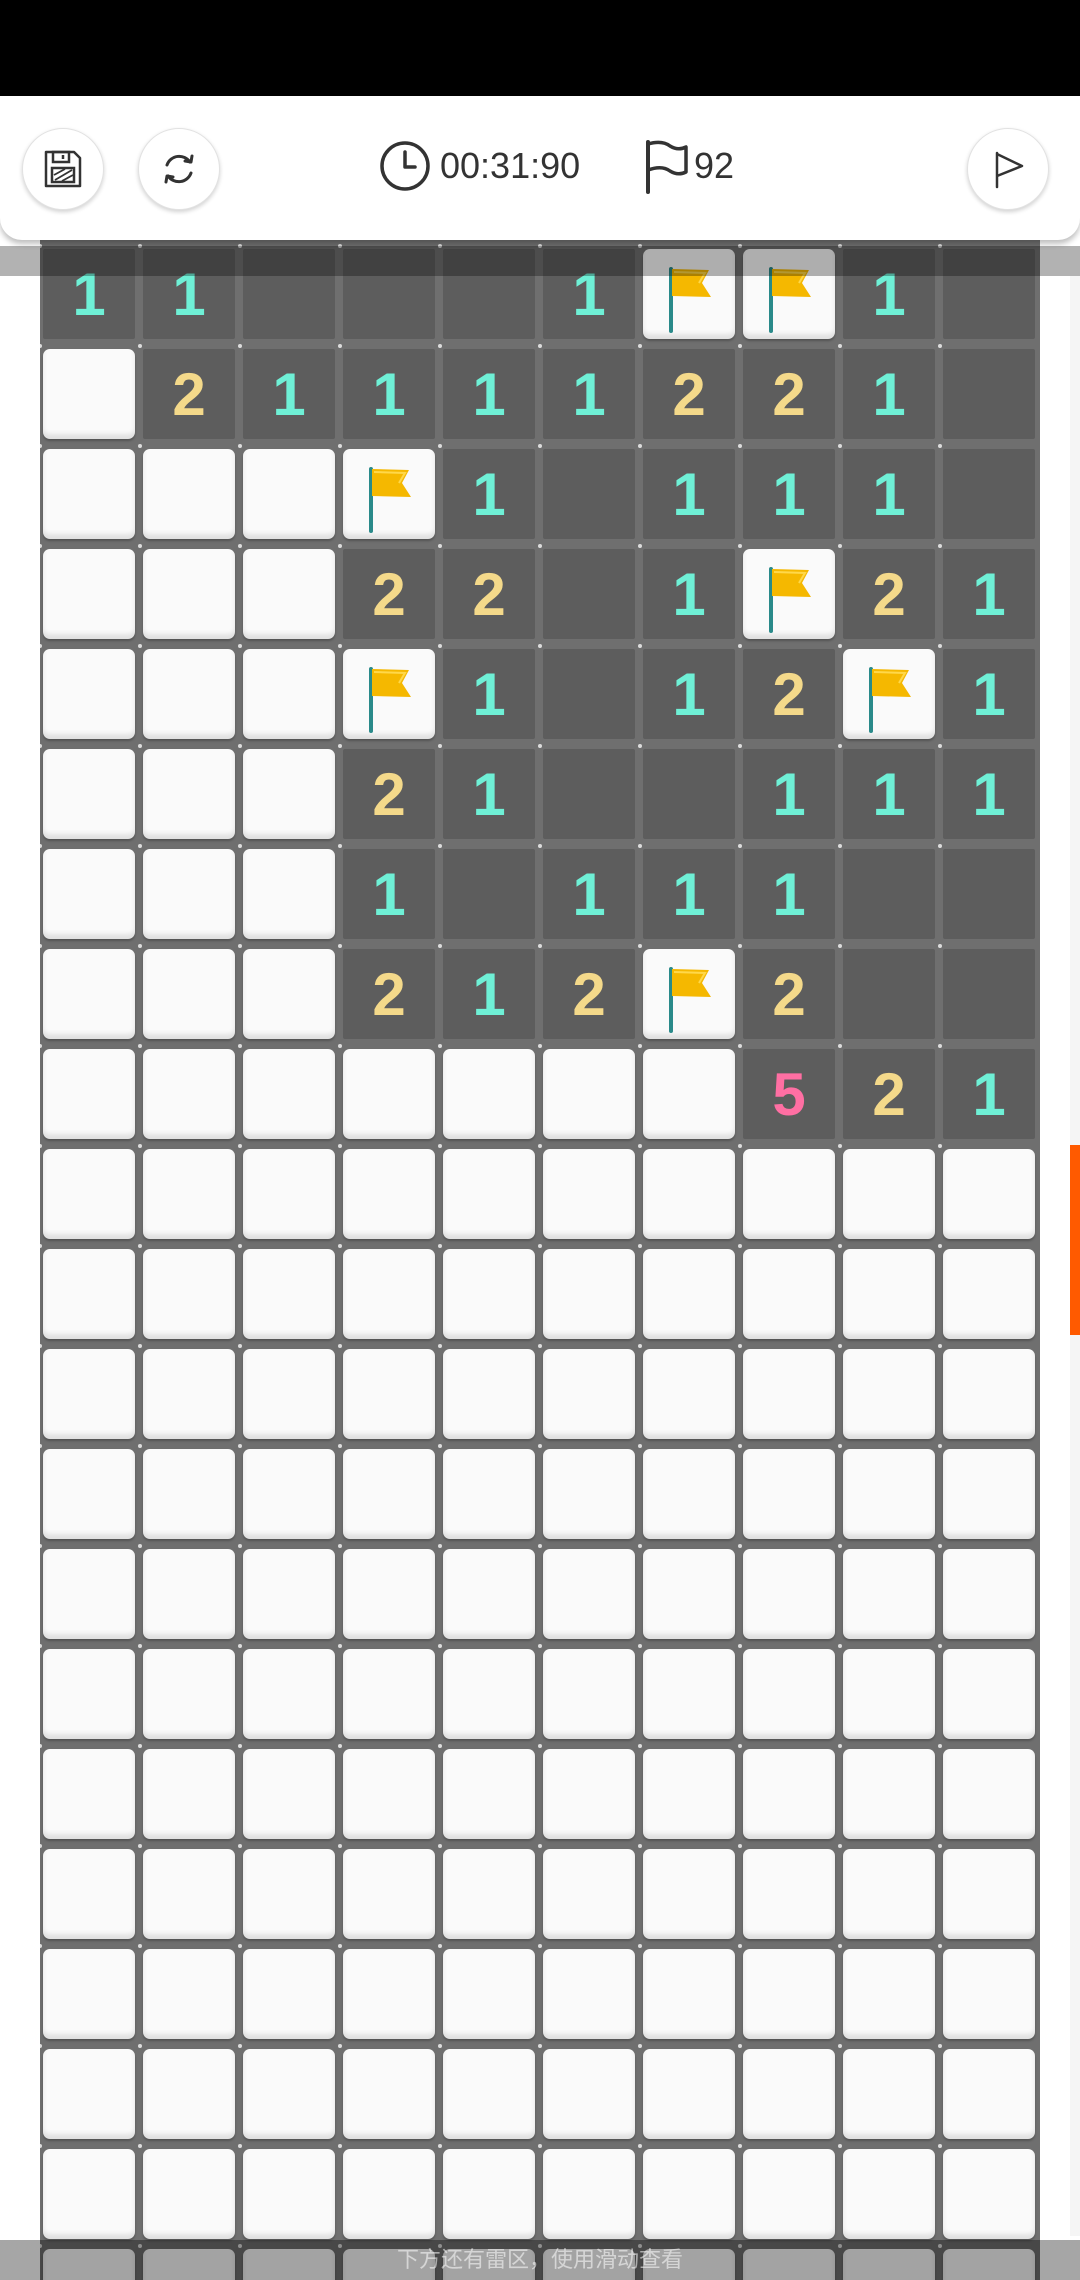  I want to click on restart-button, so click(179, 169).